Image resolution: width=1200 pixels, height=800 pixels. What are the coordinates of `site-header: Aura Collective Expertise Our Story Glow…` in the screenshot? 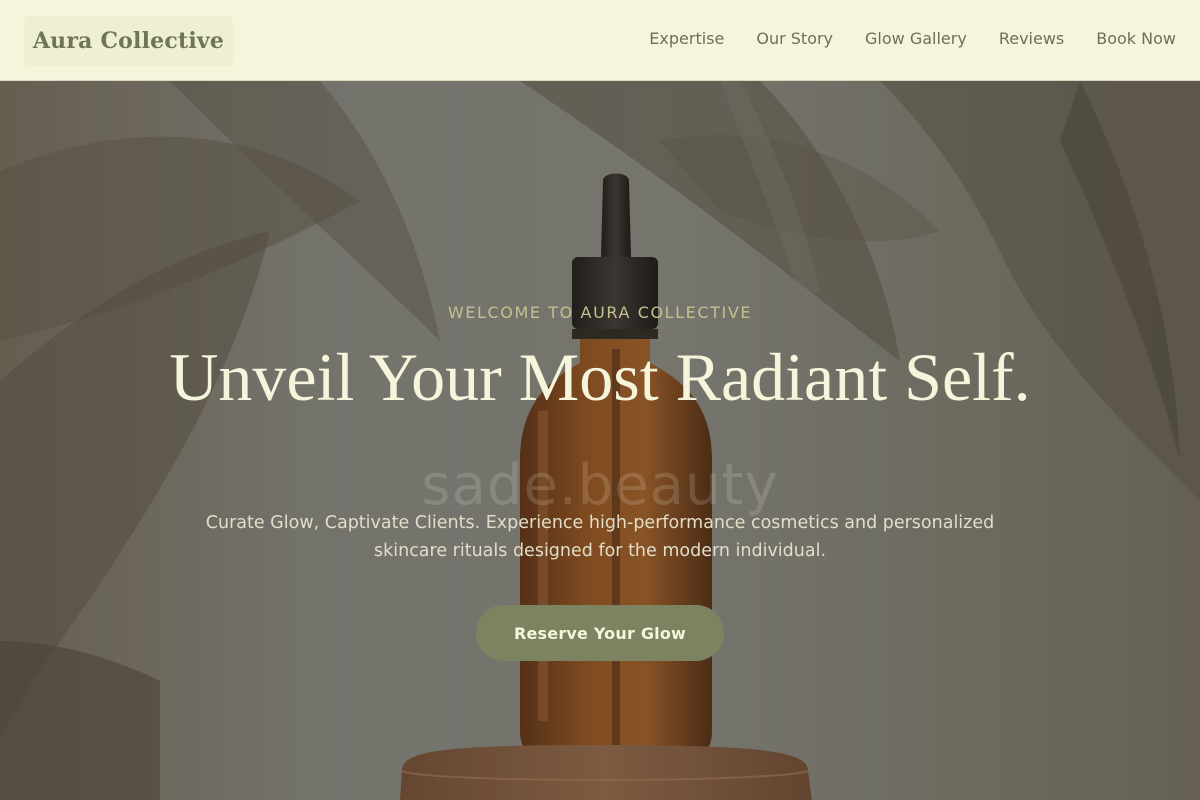 It's located at (600, 40).